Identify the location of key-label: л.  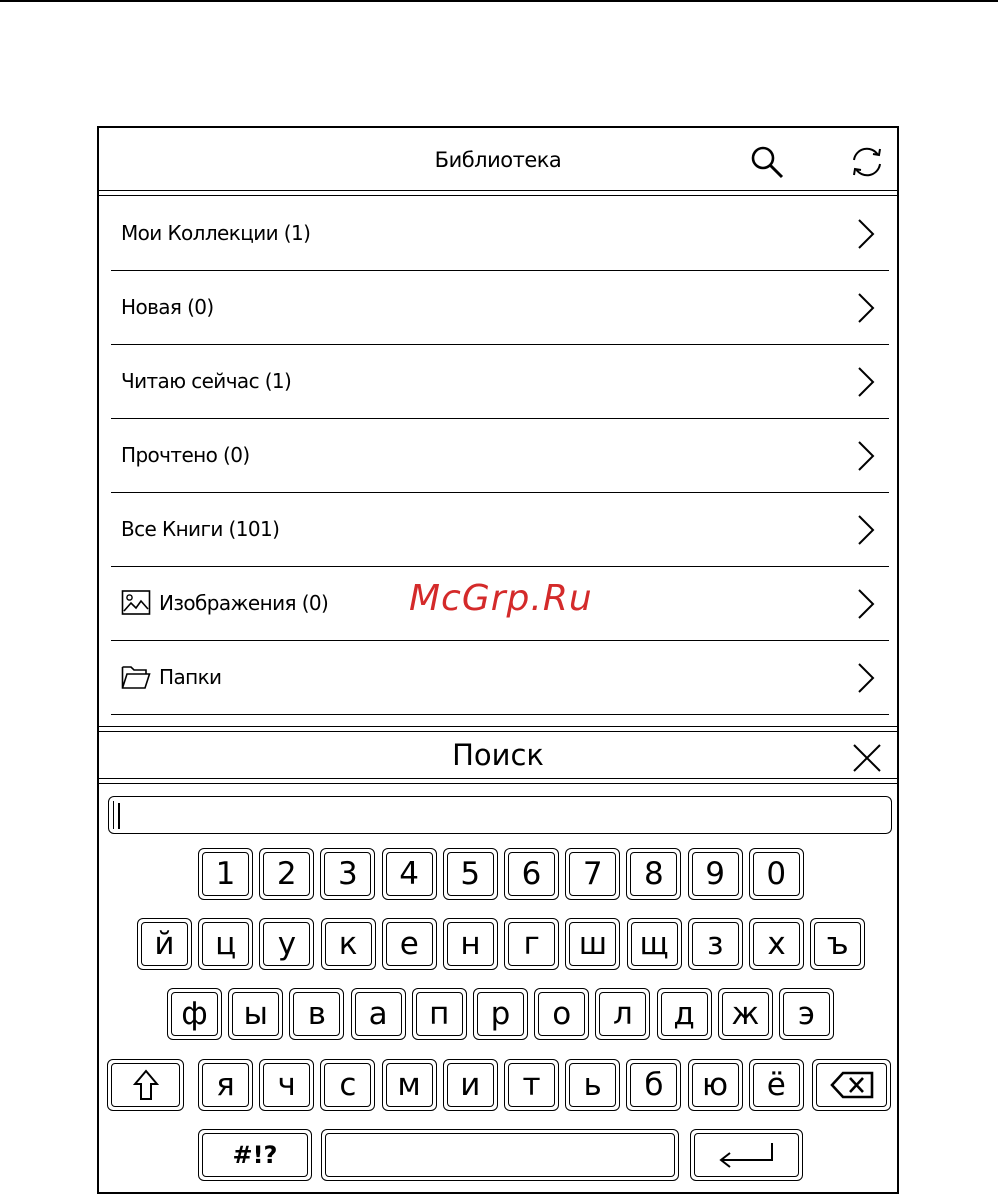
(622, 1013).